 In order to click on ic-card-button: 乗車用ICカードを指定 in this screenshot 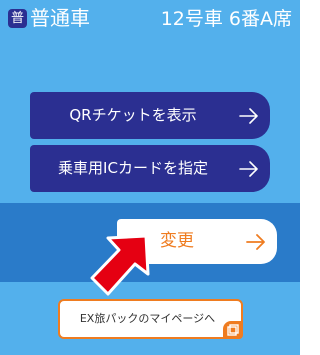, I will do `click(150, 168)`.